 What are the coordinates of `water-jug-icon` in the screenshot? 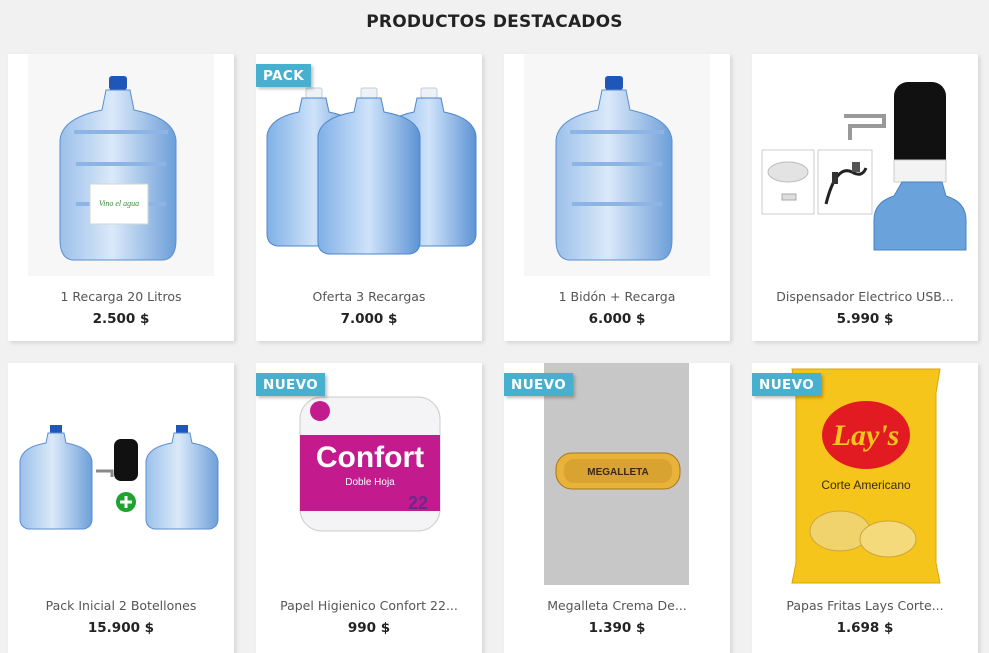 It's located at (617, 165).